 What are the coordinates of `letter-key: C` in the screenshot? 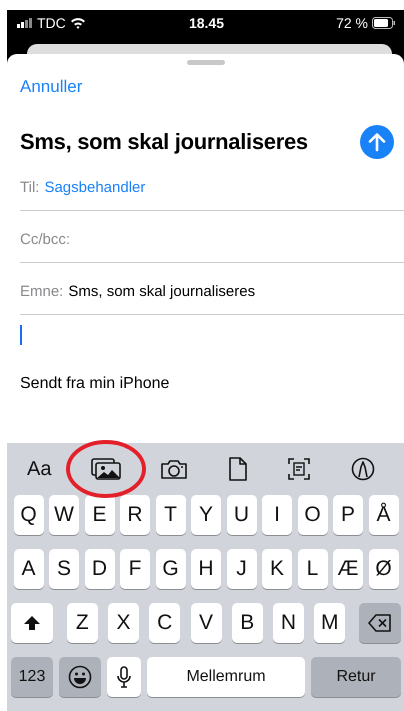 It's located at (164, 623).